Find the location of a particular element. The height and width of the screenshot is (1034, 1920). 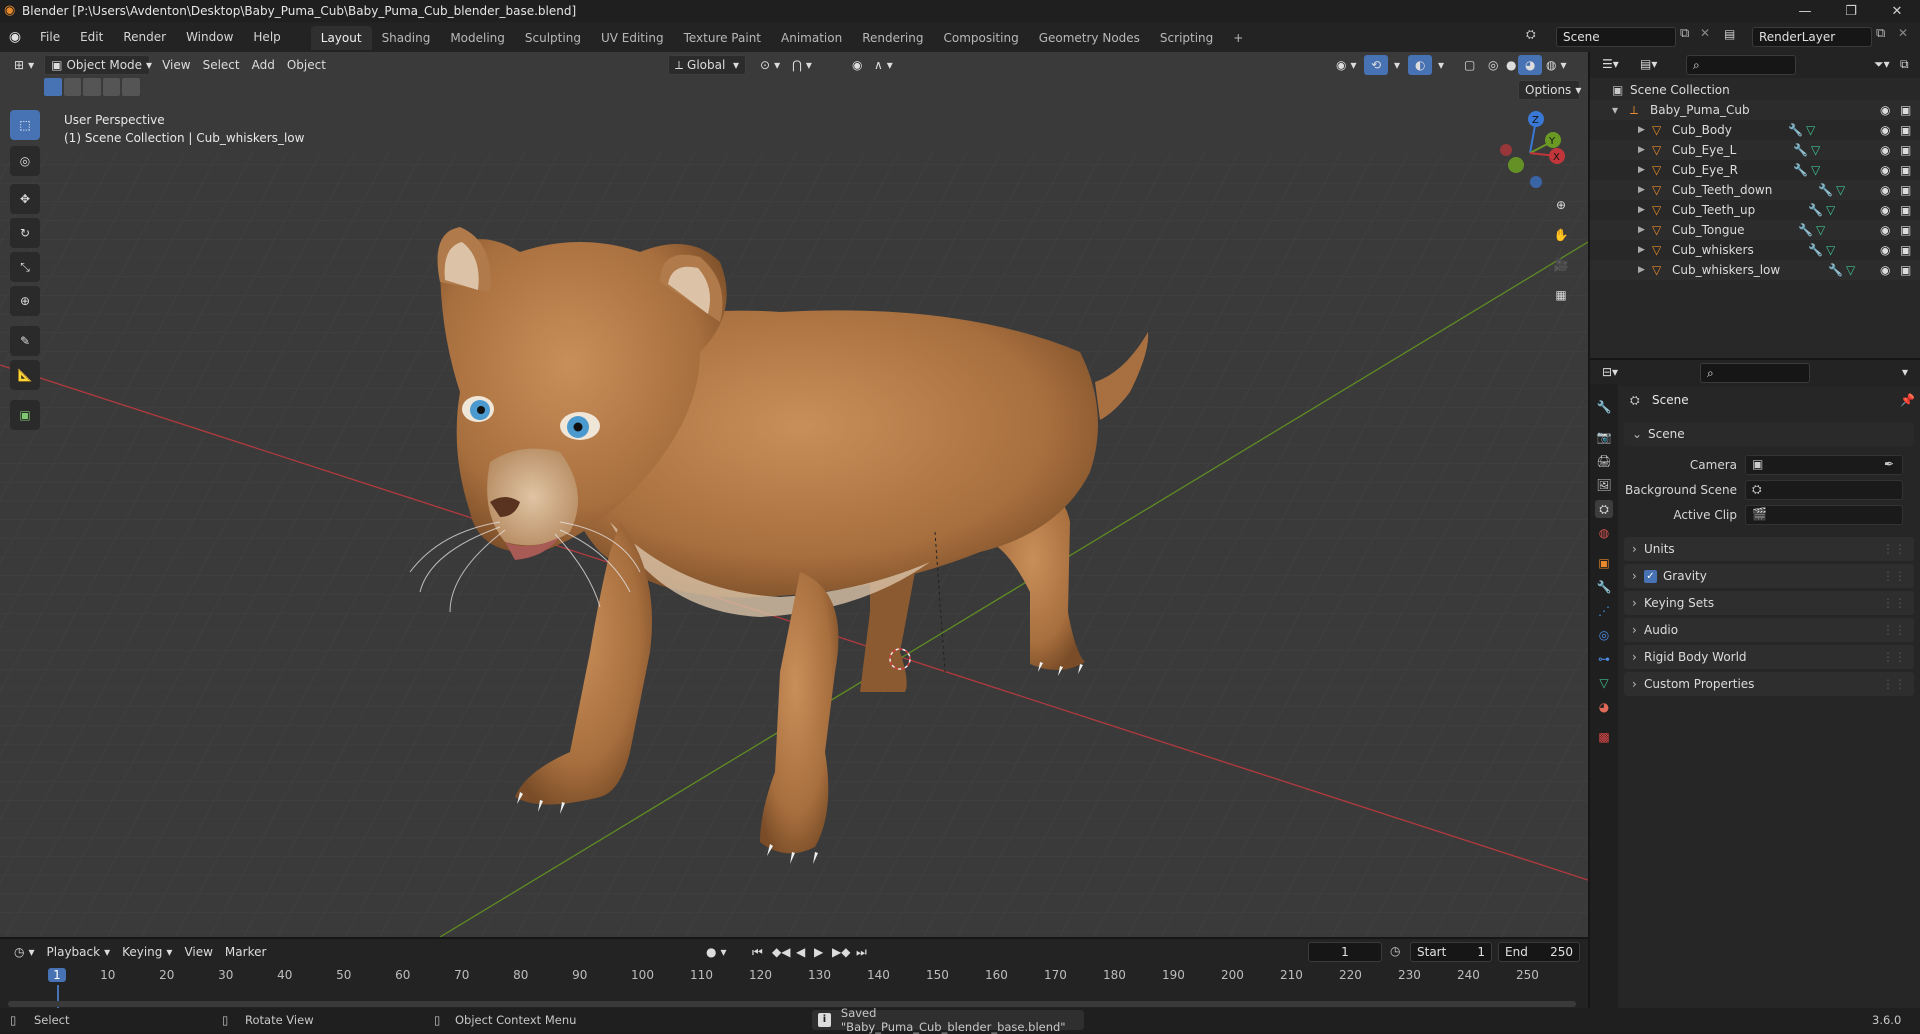

camera-view-button: 🎥 is located at coordinates (1561, 265).